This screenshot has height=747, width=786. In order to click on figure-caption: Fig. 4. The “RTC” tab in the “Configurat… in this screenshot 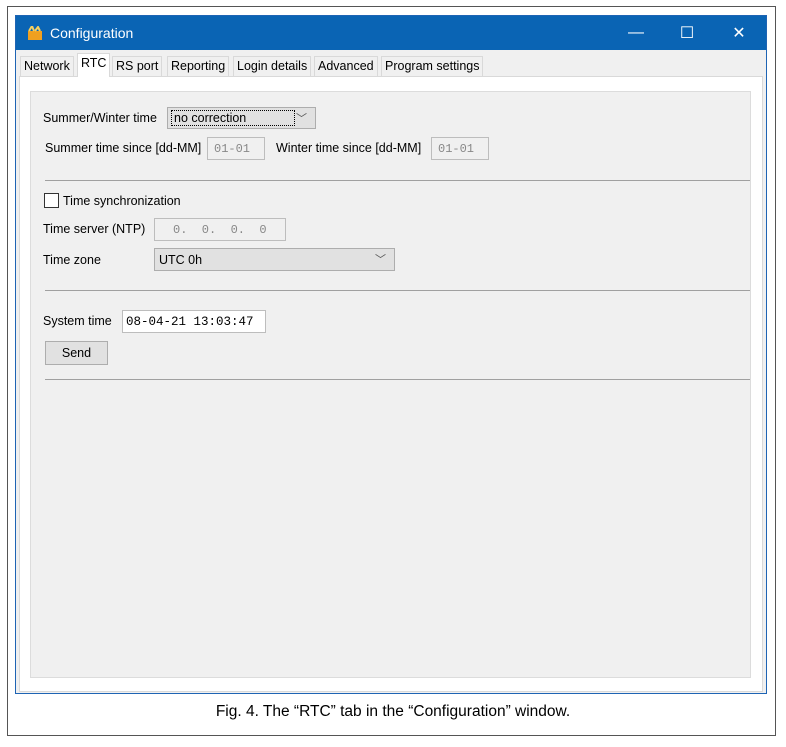, I will do `click(393, 711)`.